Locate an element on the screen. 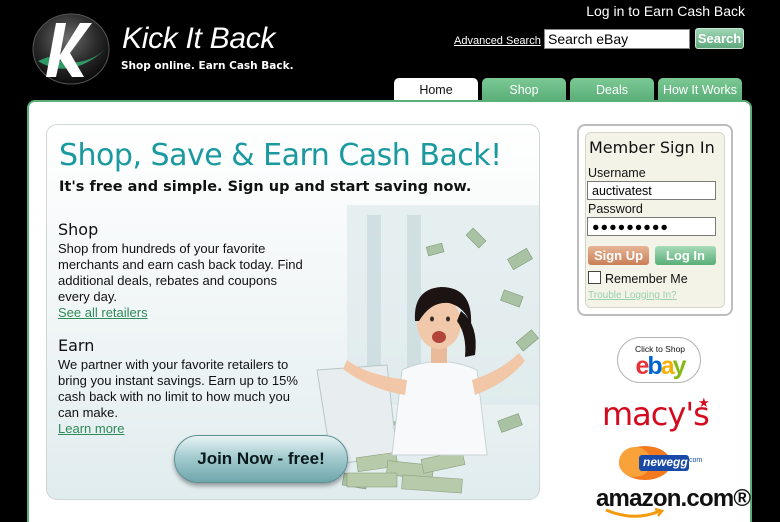 The image size is (780, 522). amazon-smile-icon is located at coordinates (634, 513).